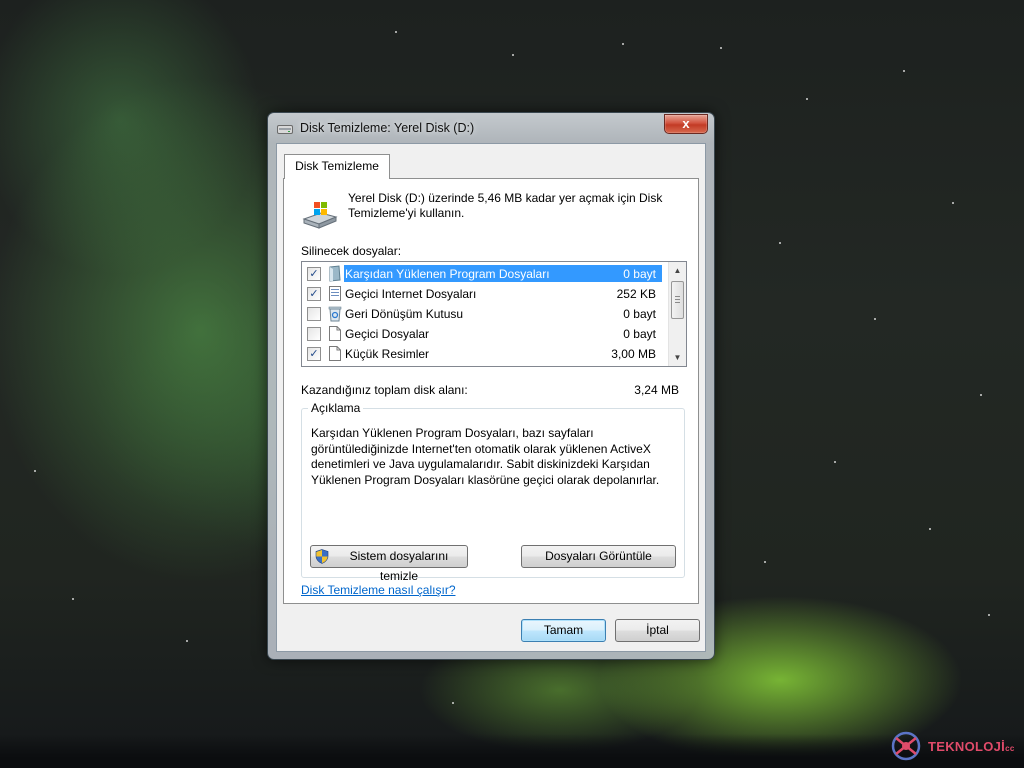  What do you see at coordinates (483, 314) in the screenshot?
I see `list-item: Geri Dönüşüm Kutusu 0 bayt` at bounding box center [483, 314].